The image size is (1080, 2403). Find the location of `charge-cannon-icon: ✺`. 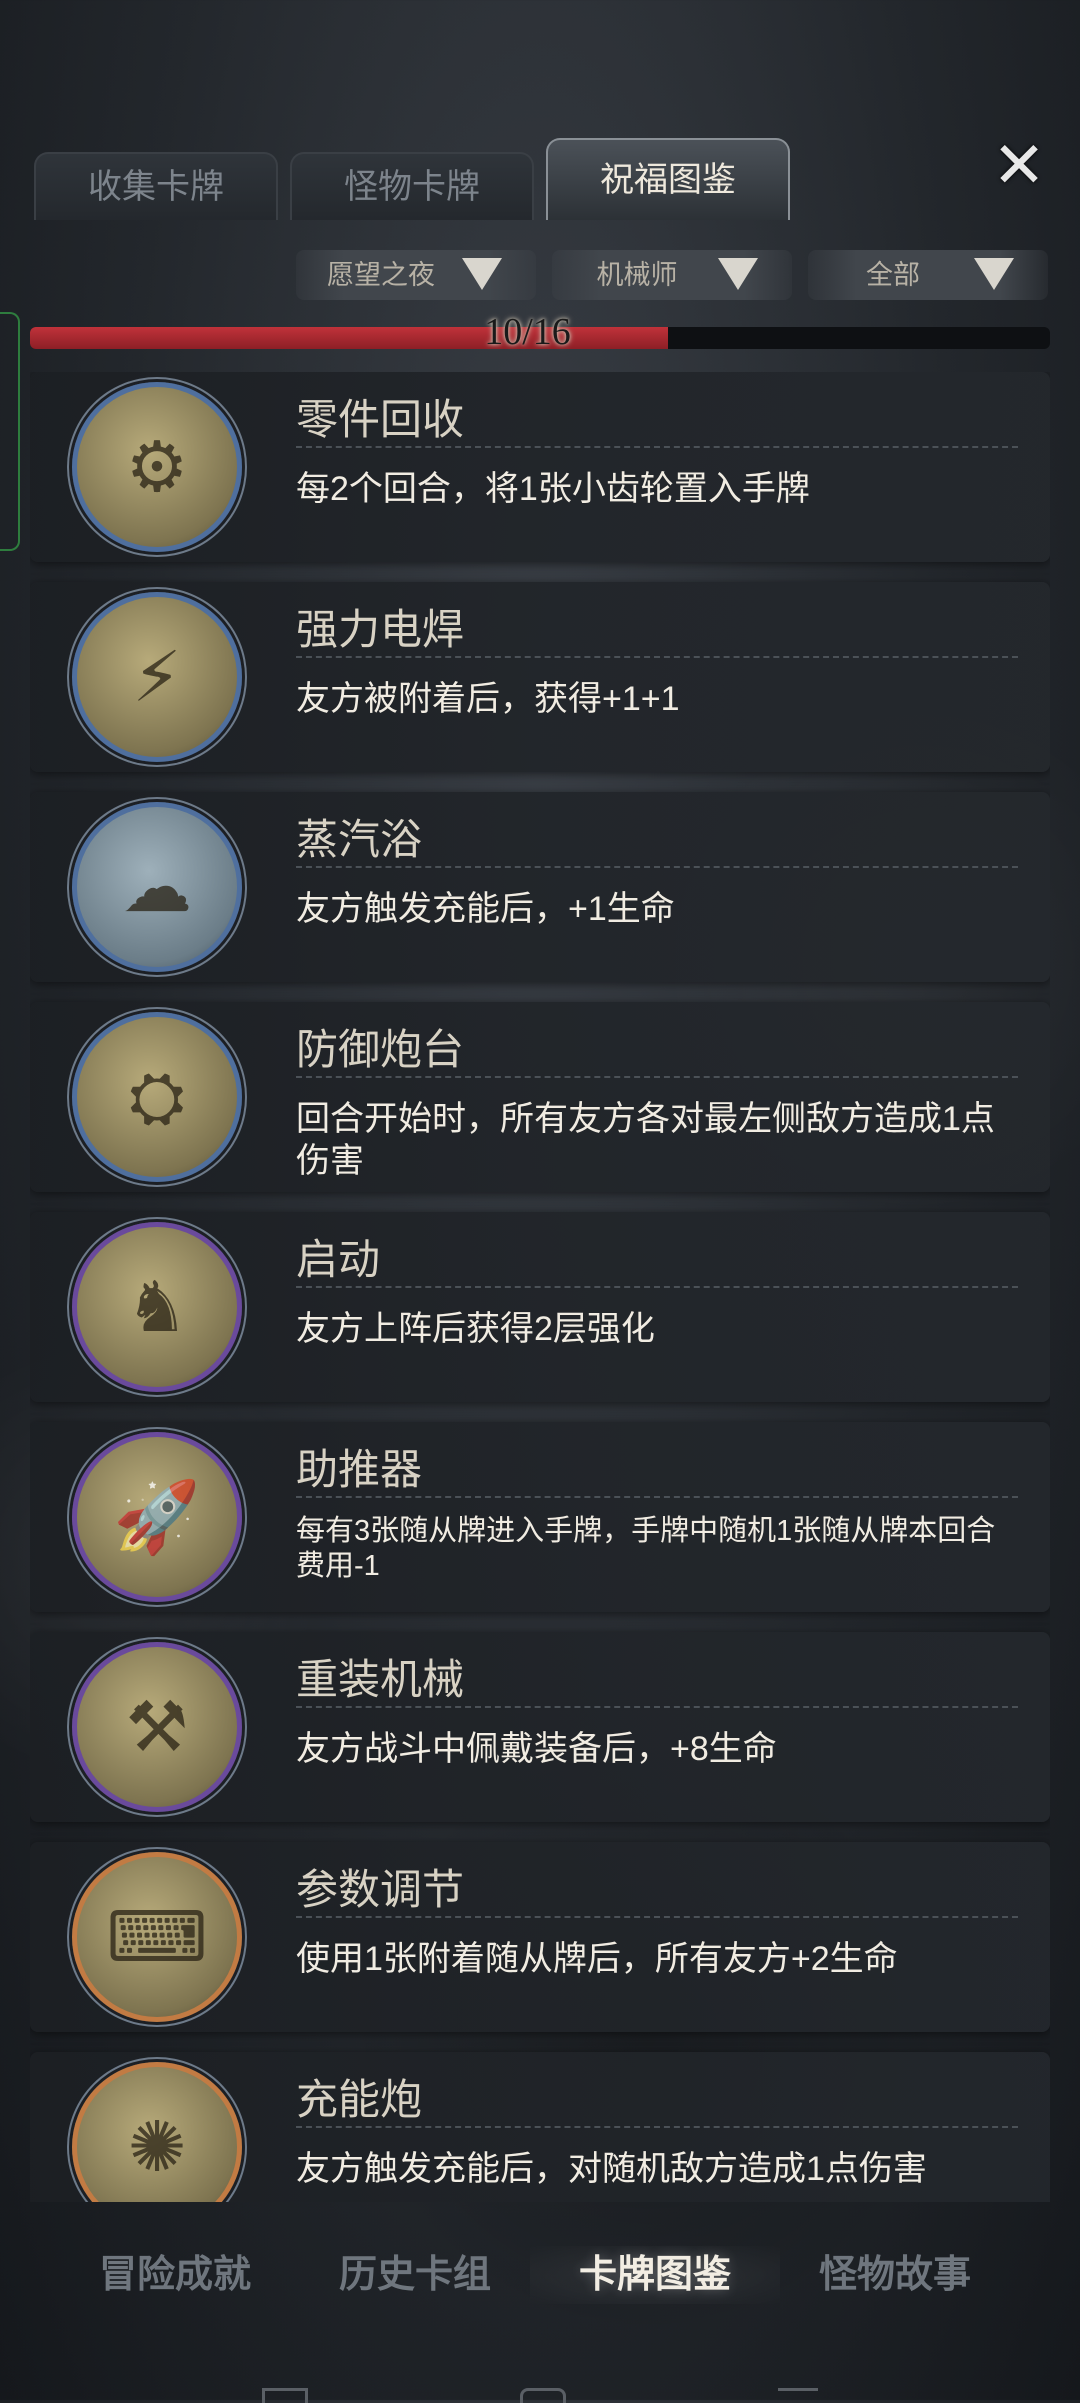

charge-cannon-icon: ✺ is located at coordinates (157, 2132).